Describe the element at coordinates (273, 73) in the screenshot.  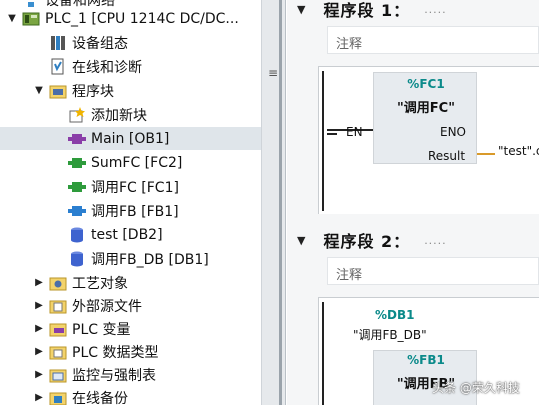
I see `splitter-grip-icon: ≡` at that location.